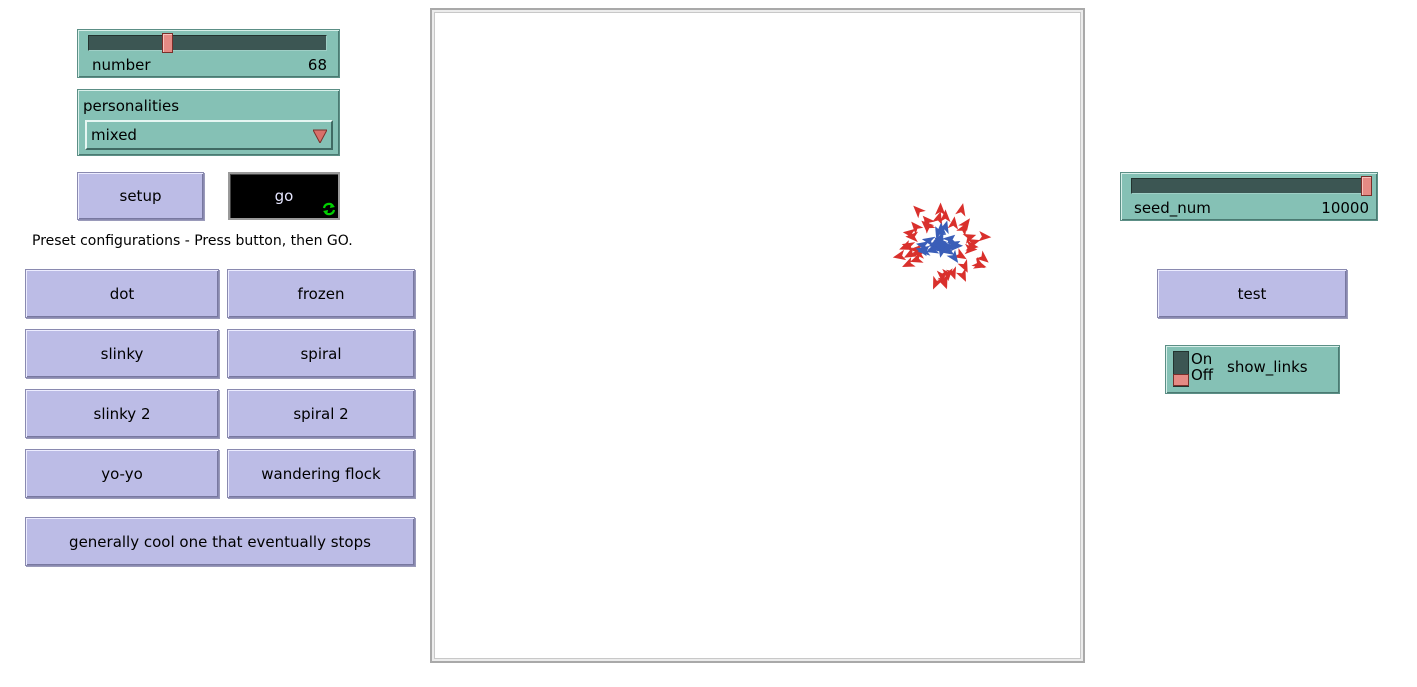  I want to click on setup-button-label: setup, so click(140, 196).